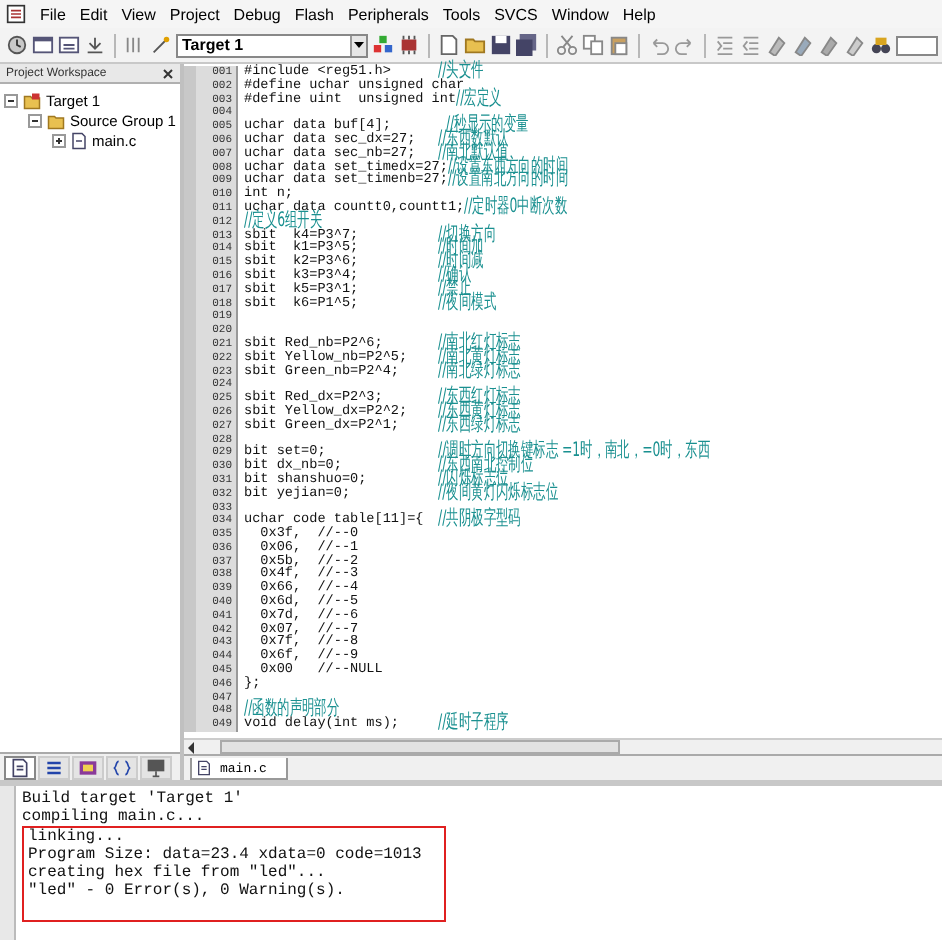  Describe the element at coordinates (501, 45) in the screenshot. I see `save-icon` at that location.